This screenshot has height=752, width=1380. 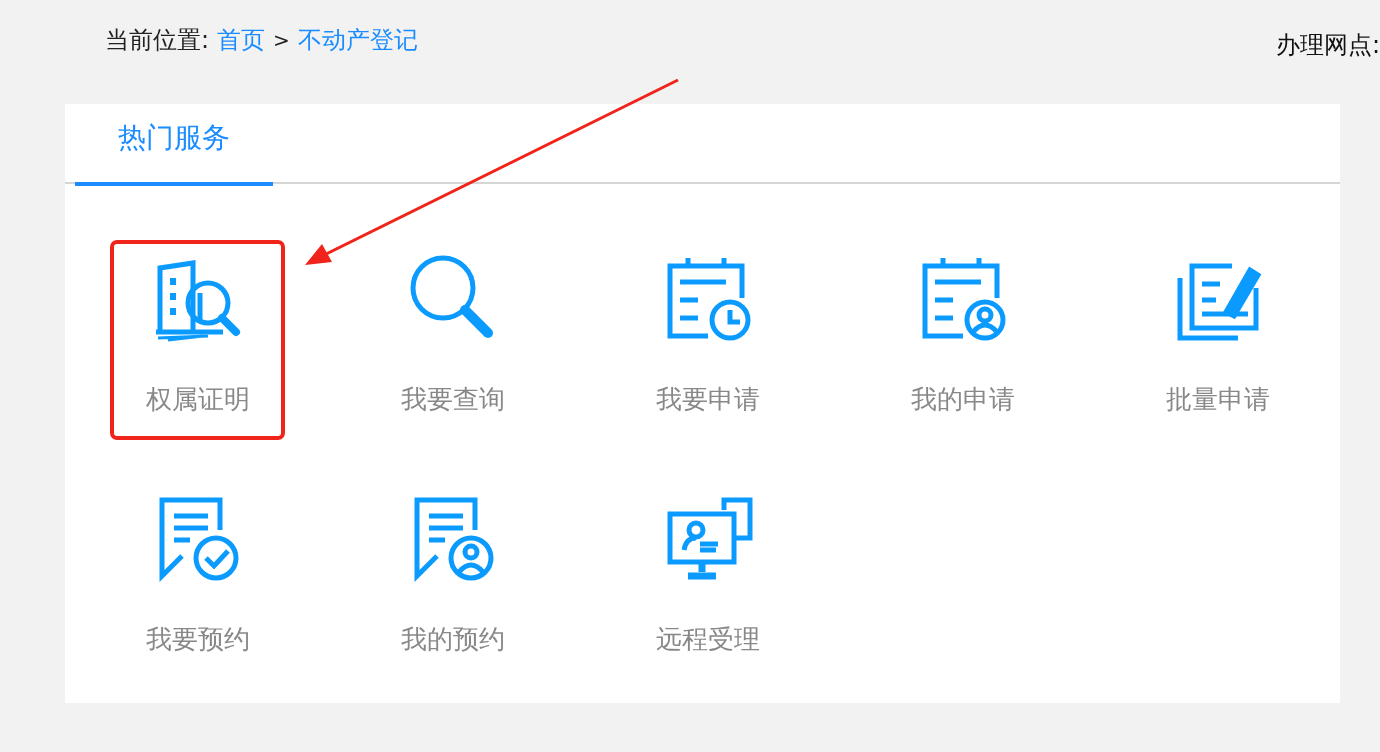 I want to click on service-tile: 我要申请, so click(x=707, y=340).